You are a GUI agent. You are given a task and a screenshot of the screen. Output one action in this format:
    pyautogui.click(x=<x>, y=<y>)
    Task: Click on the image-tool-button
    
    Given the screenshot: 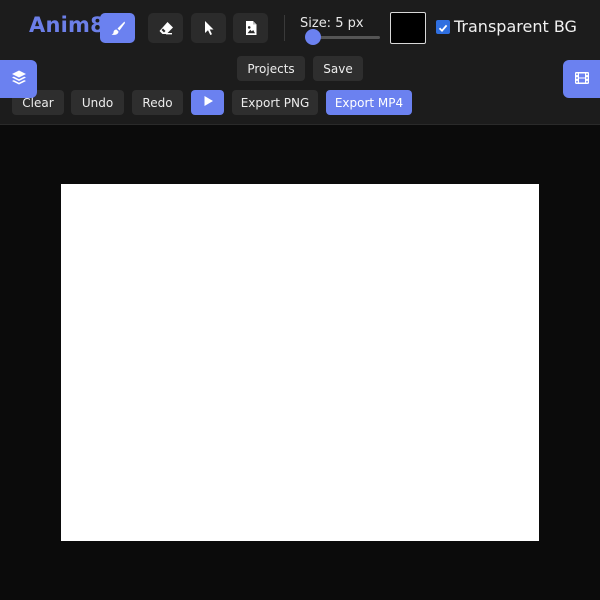 What is the action you would take?
    pyautogui.click(x=250, y=28)
    